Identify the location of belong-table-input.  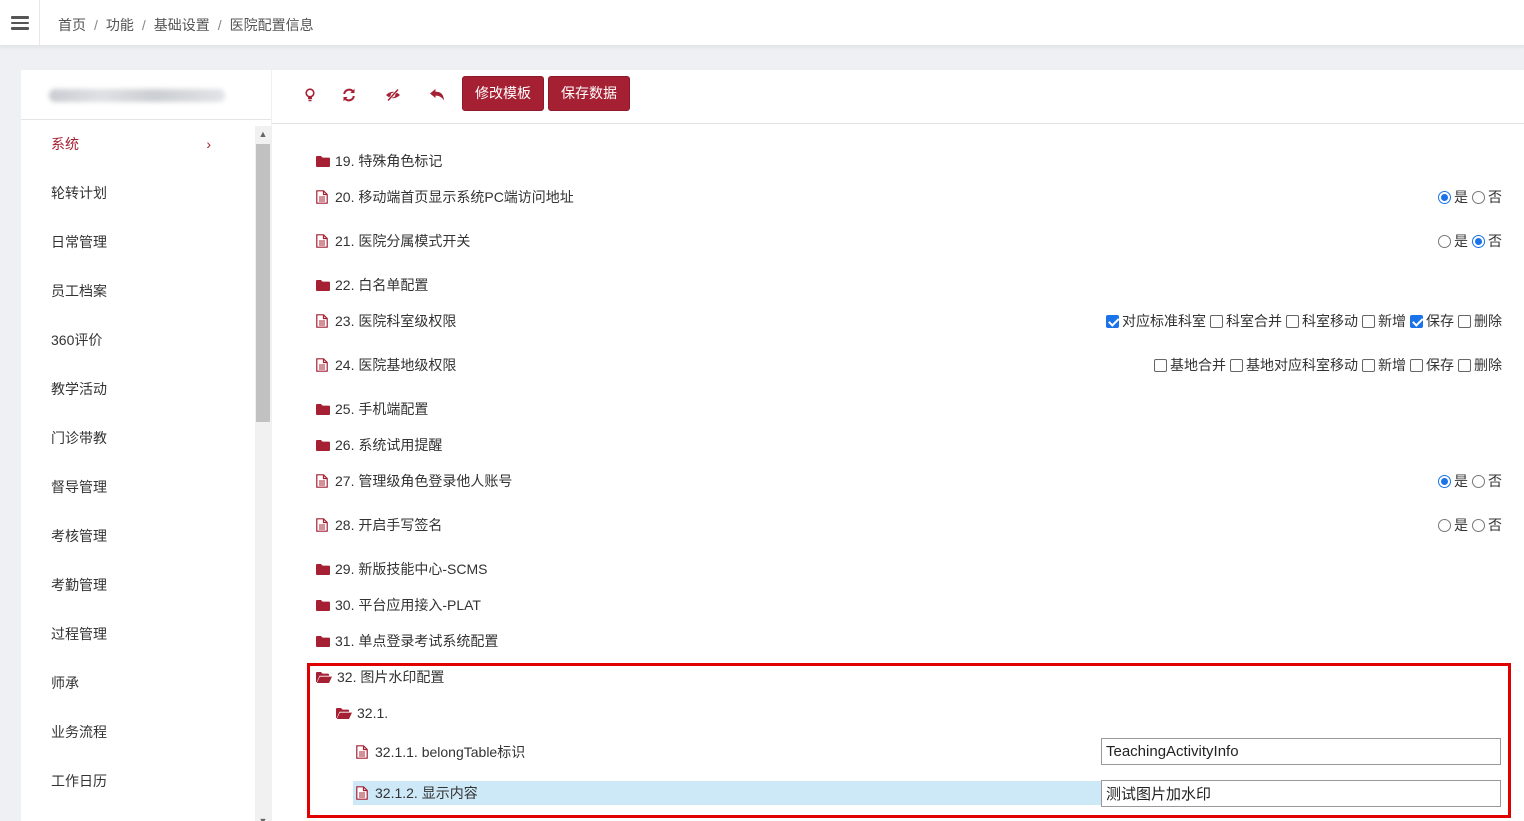
(1301, 751).